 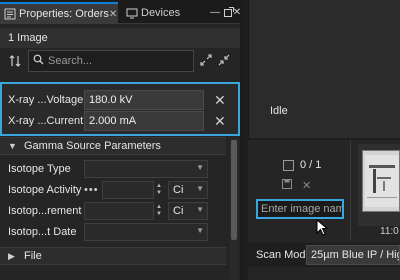 I want to click on more-options-icon: •••, so click(x=91, y=190).